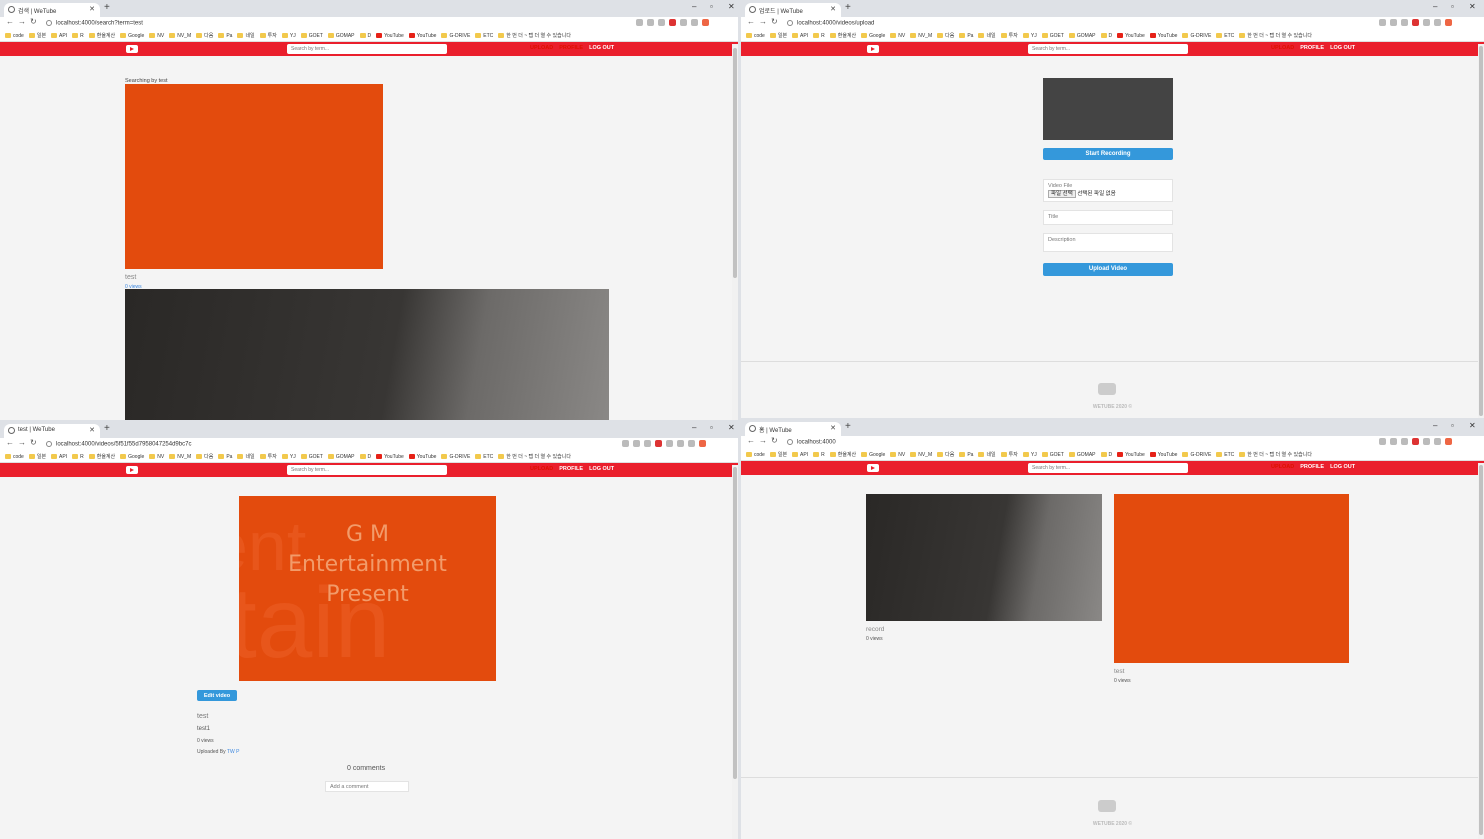  I want to click on upload-video-button: Upload Video, so click(1108, 269).